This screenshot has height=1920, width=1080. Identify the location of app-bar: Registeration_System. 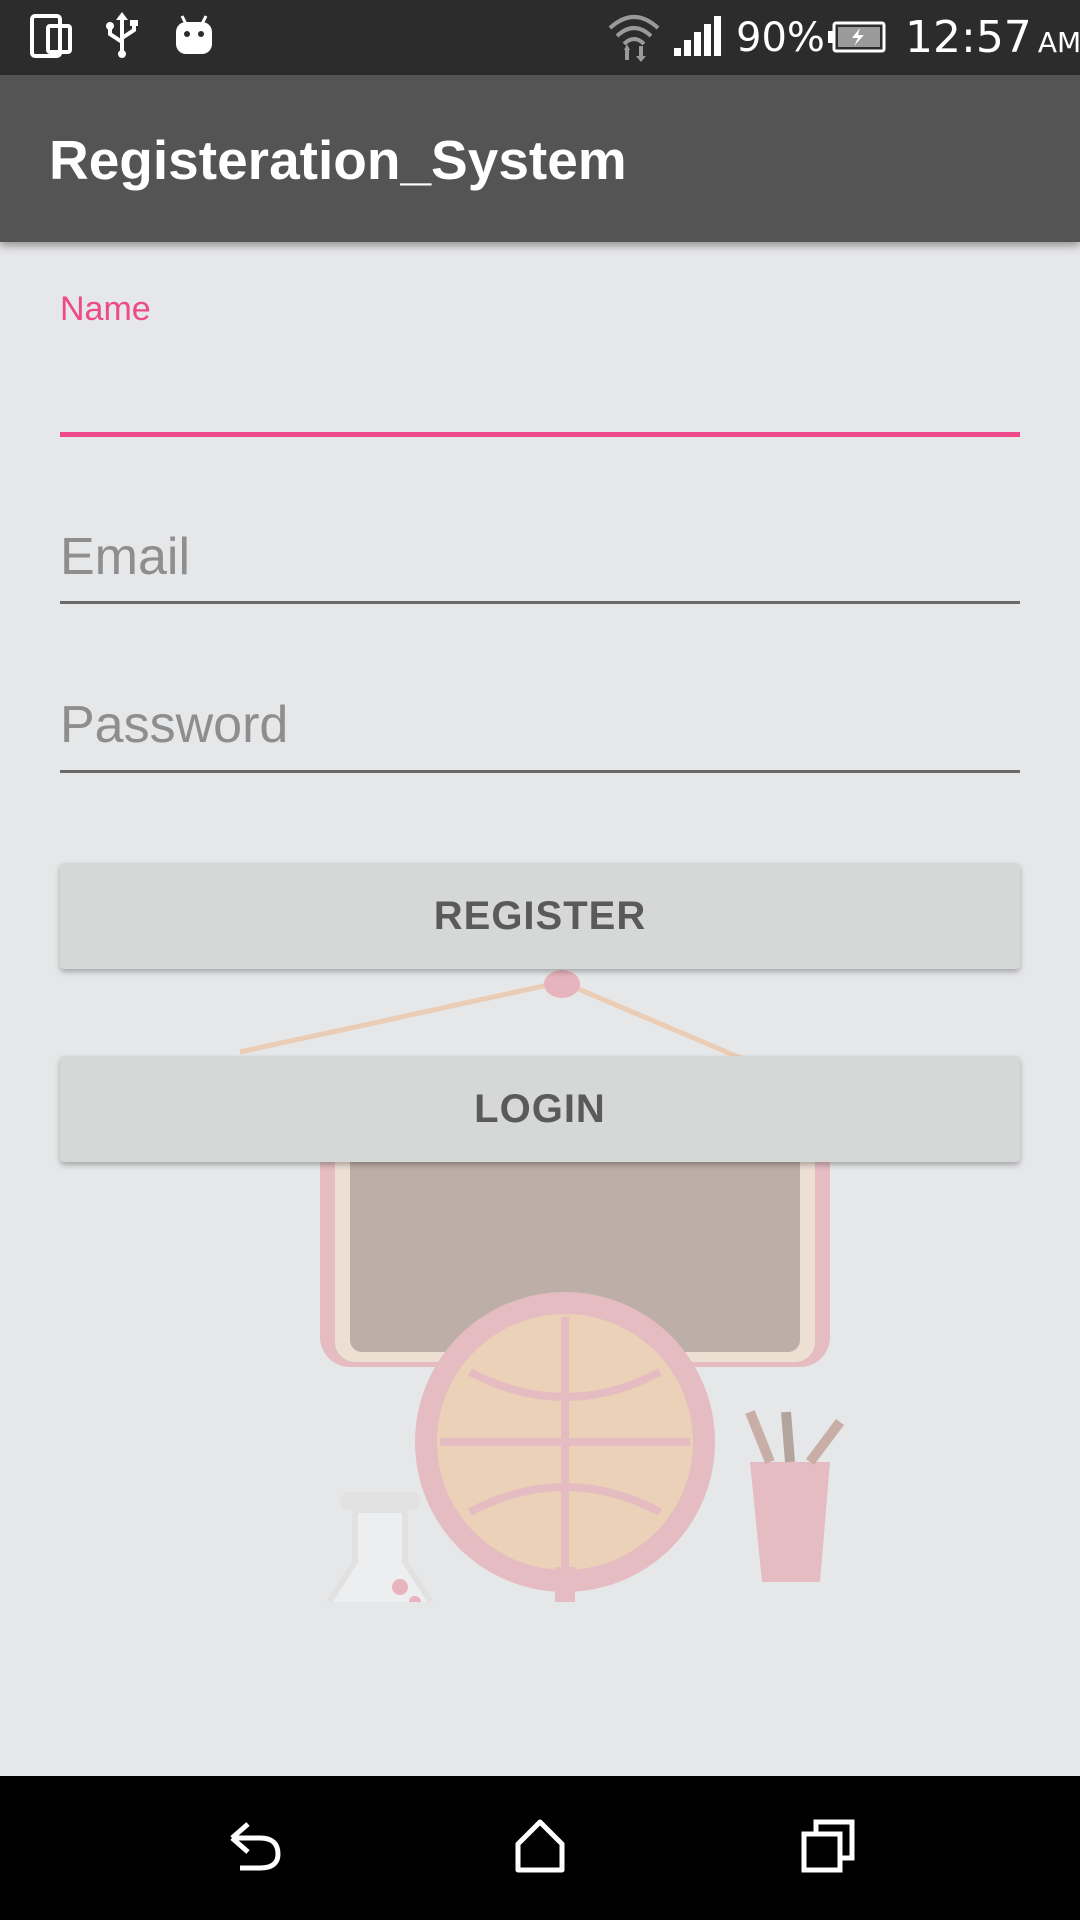
(540, 158).